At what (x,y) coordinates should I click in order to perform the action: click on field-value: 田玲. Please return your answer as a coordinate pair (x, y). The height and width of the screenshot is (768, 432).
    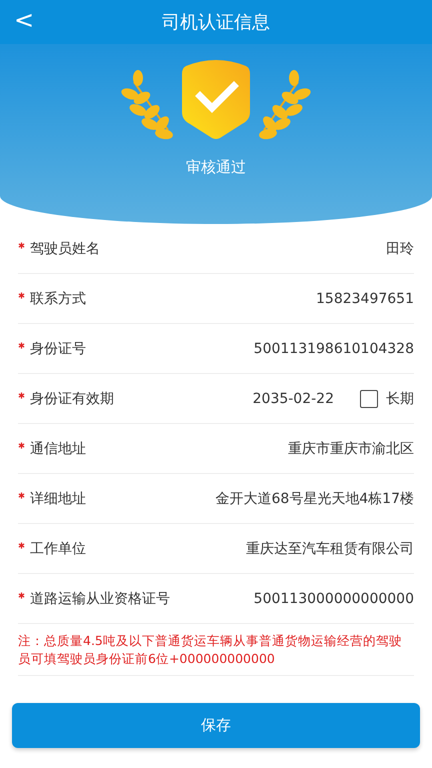
    Looking at the image, I should click on (400, 249).